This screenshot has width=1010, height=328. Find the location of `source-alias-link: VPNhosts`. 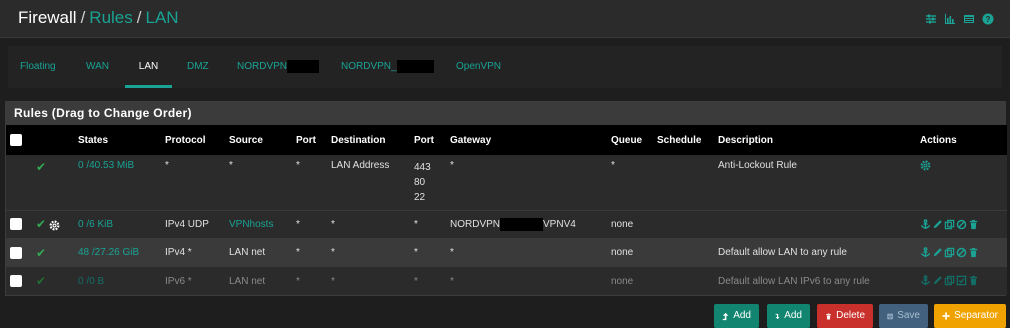

source-alias-link: VPNhosts is located at coordinates (258, 224).